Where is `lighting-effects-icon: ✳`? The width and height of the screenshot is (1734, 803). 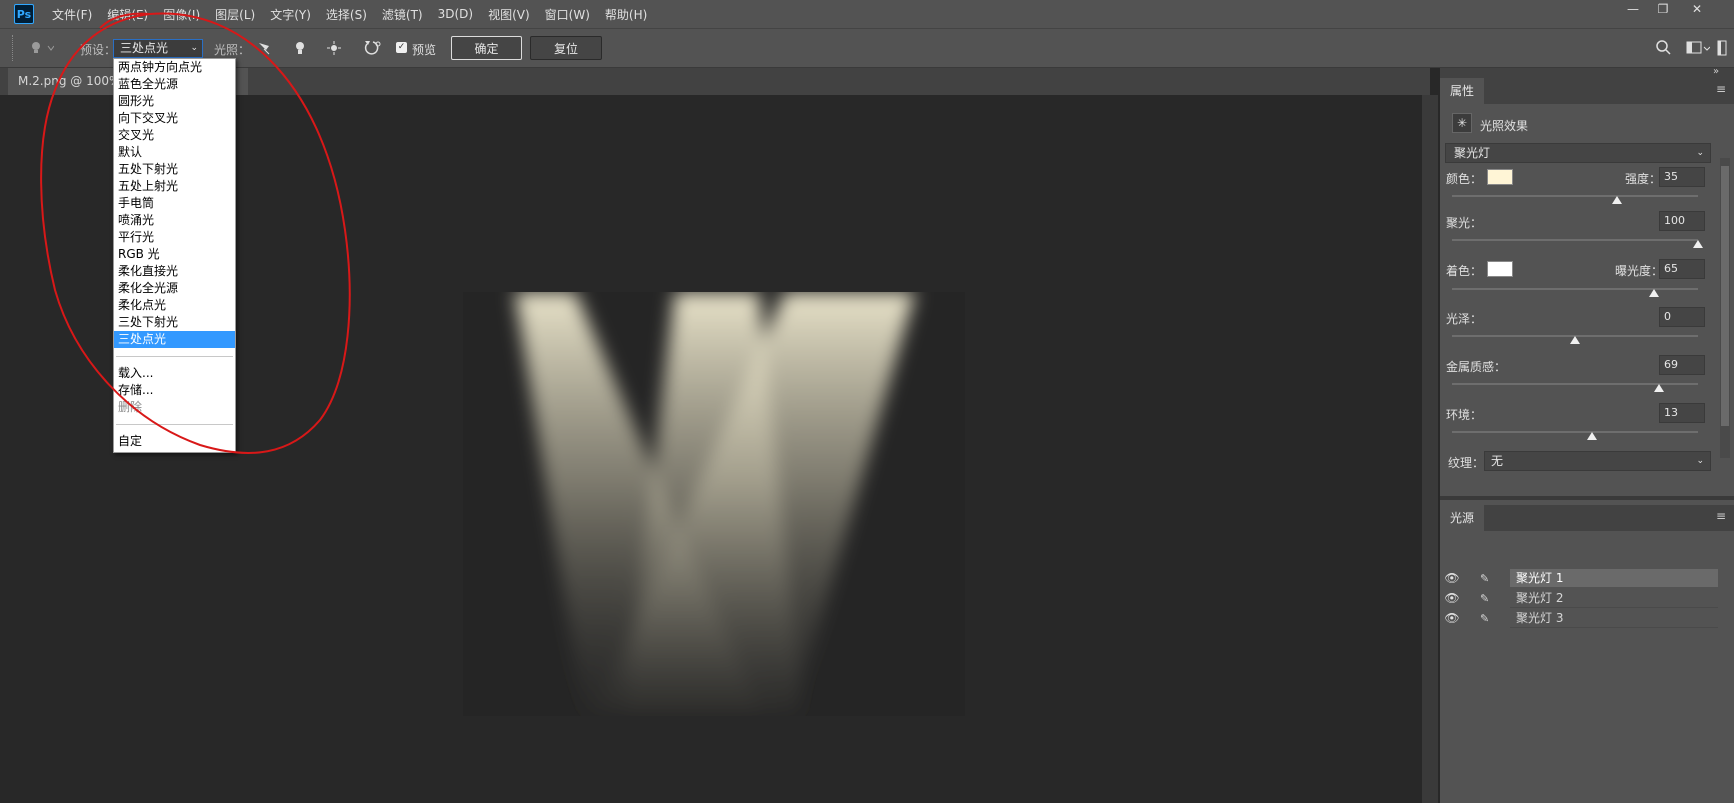
lighting-effects-icon: ✳ is located at coordinates (1462, 123).